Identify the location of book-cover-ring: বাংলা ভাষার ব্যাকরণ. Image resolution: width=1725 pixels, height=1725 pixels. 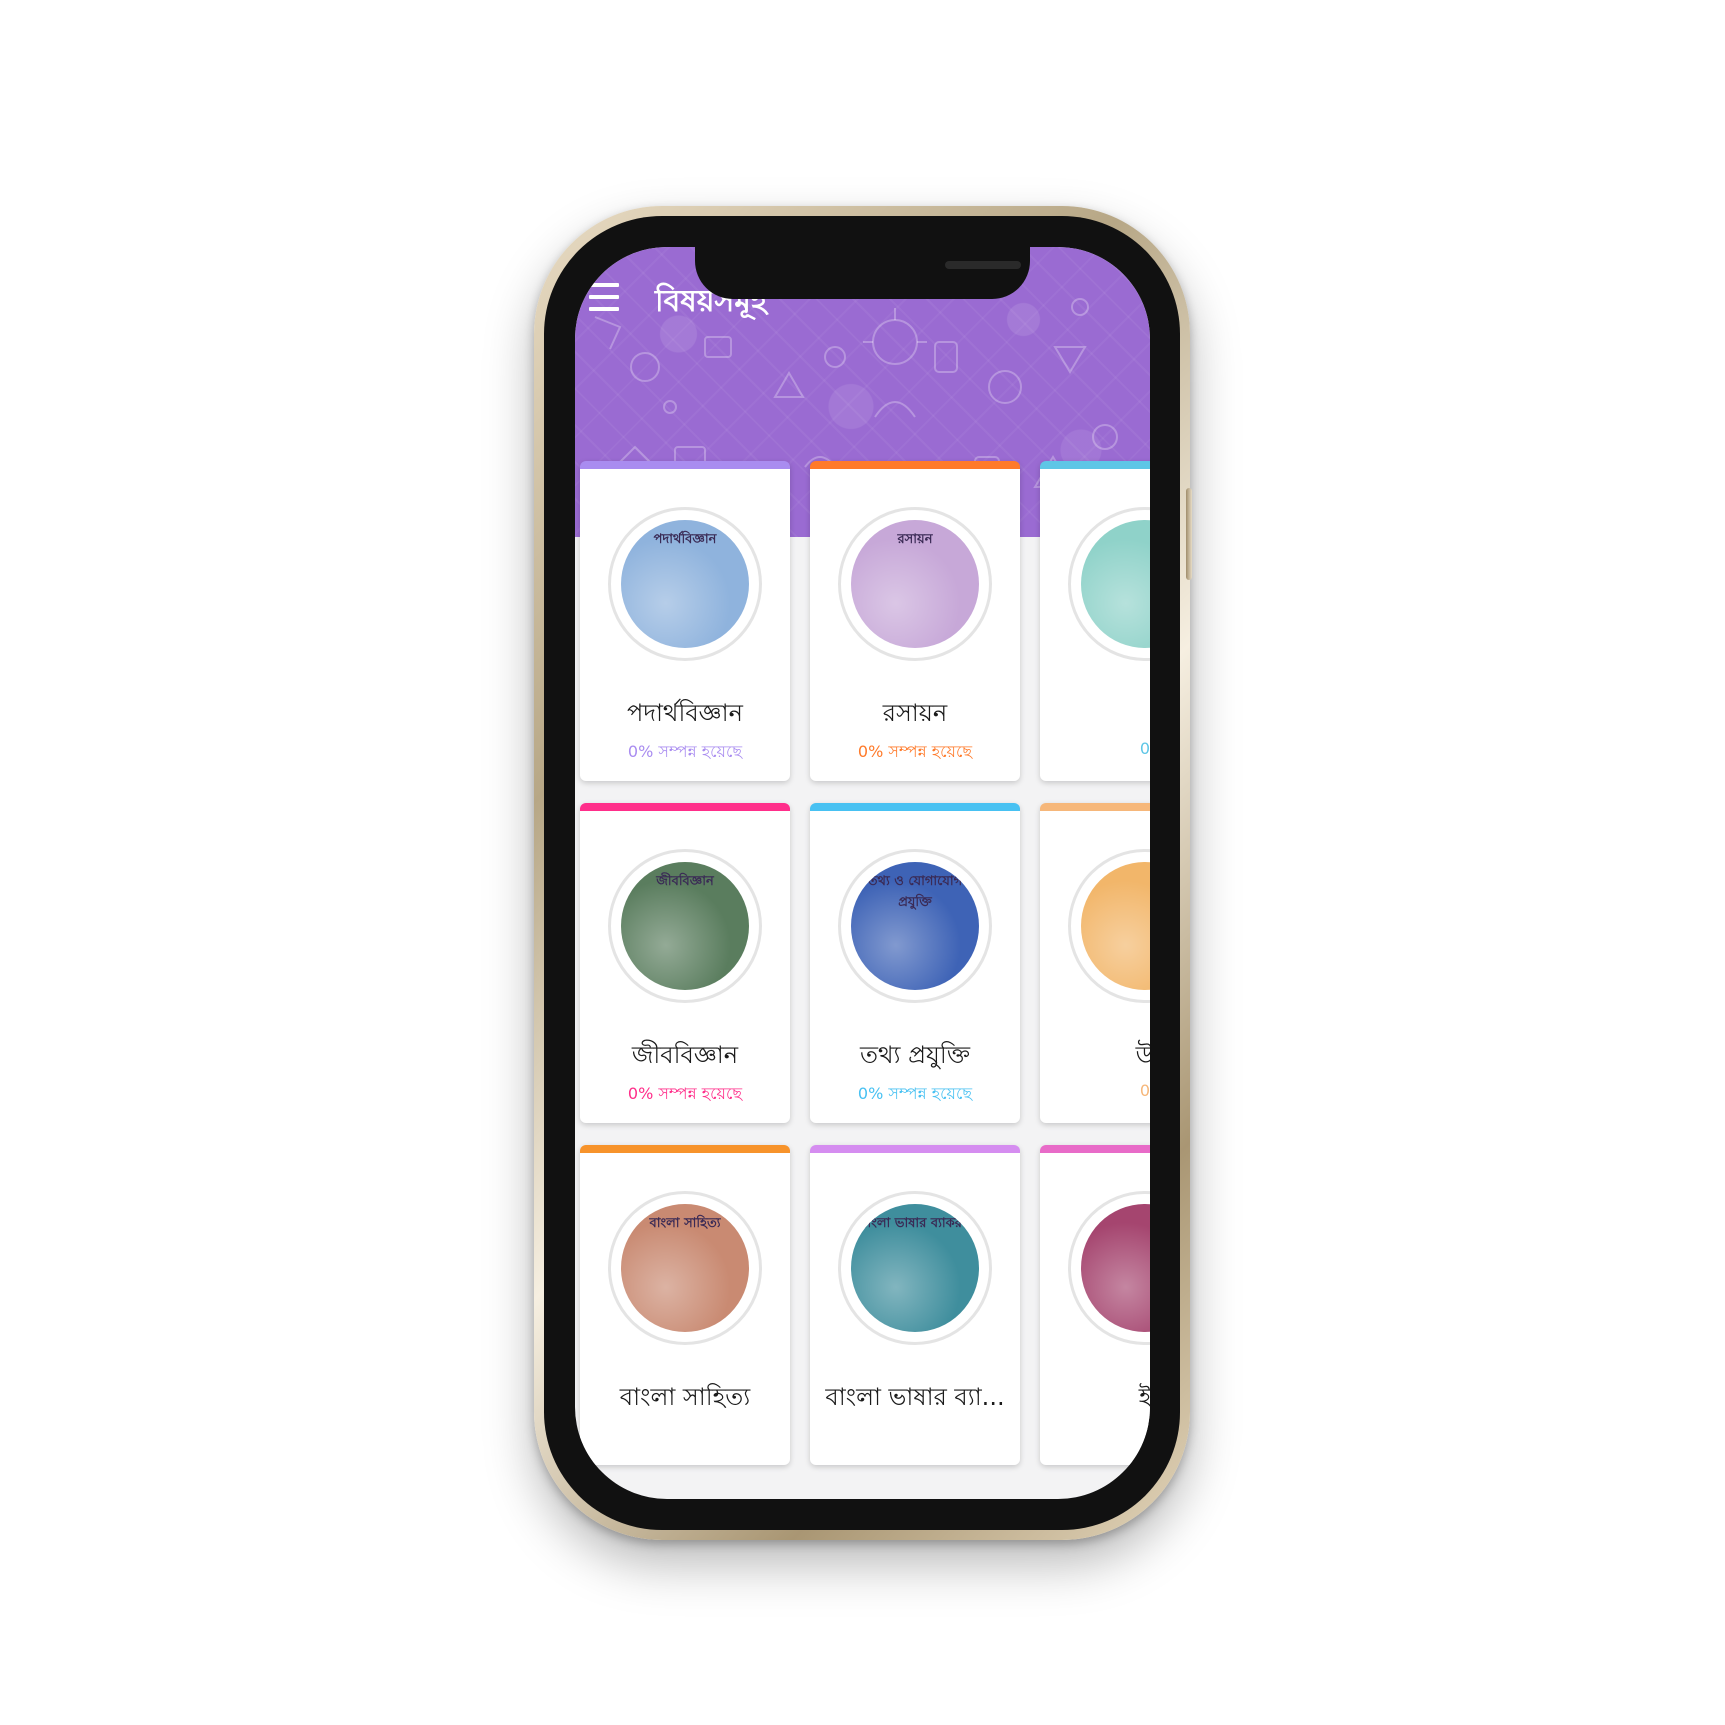
(915, 1268).